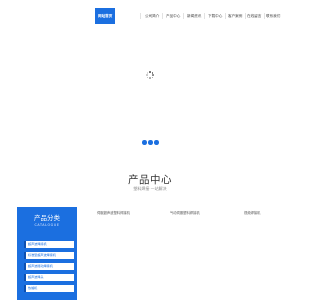  Describe the element at coordinates (49, 266) in the screenshot. I see `category-item: 超声波振动焊接机` at that location.